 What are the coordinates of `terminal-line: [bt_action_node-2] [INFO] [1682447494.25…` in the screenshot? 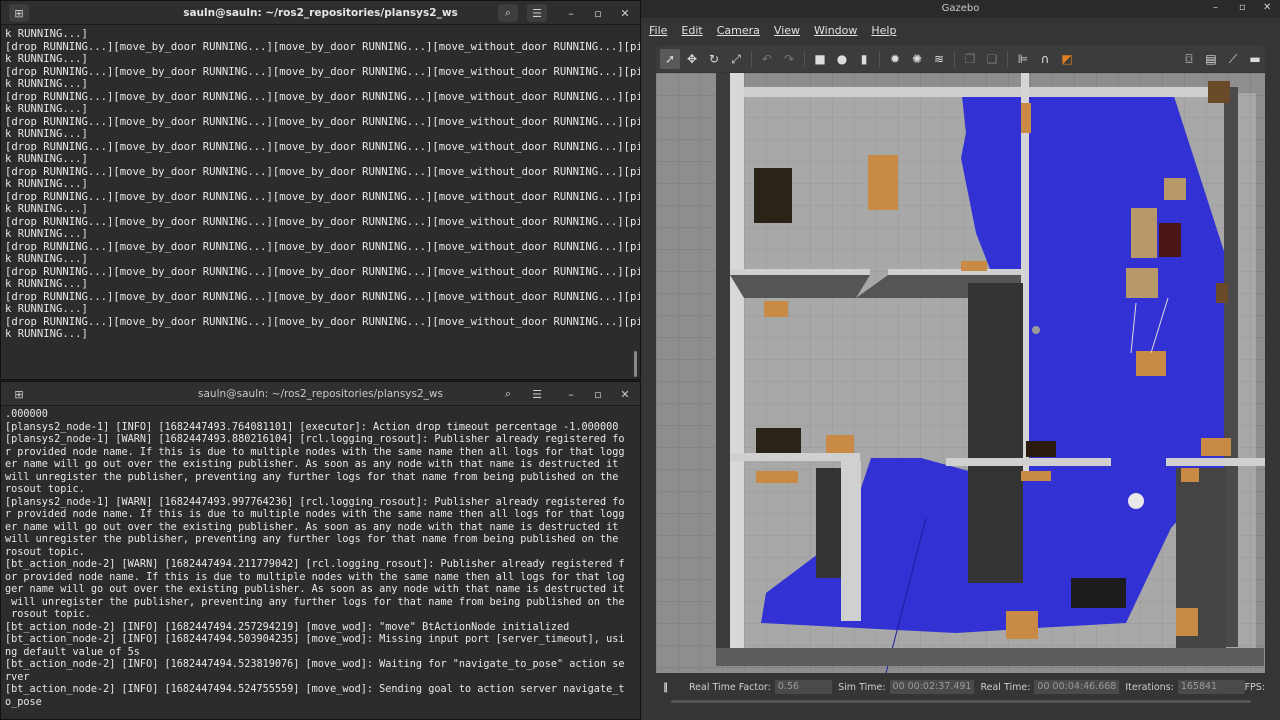 It's located at (287, 627).